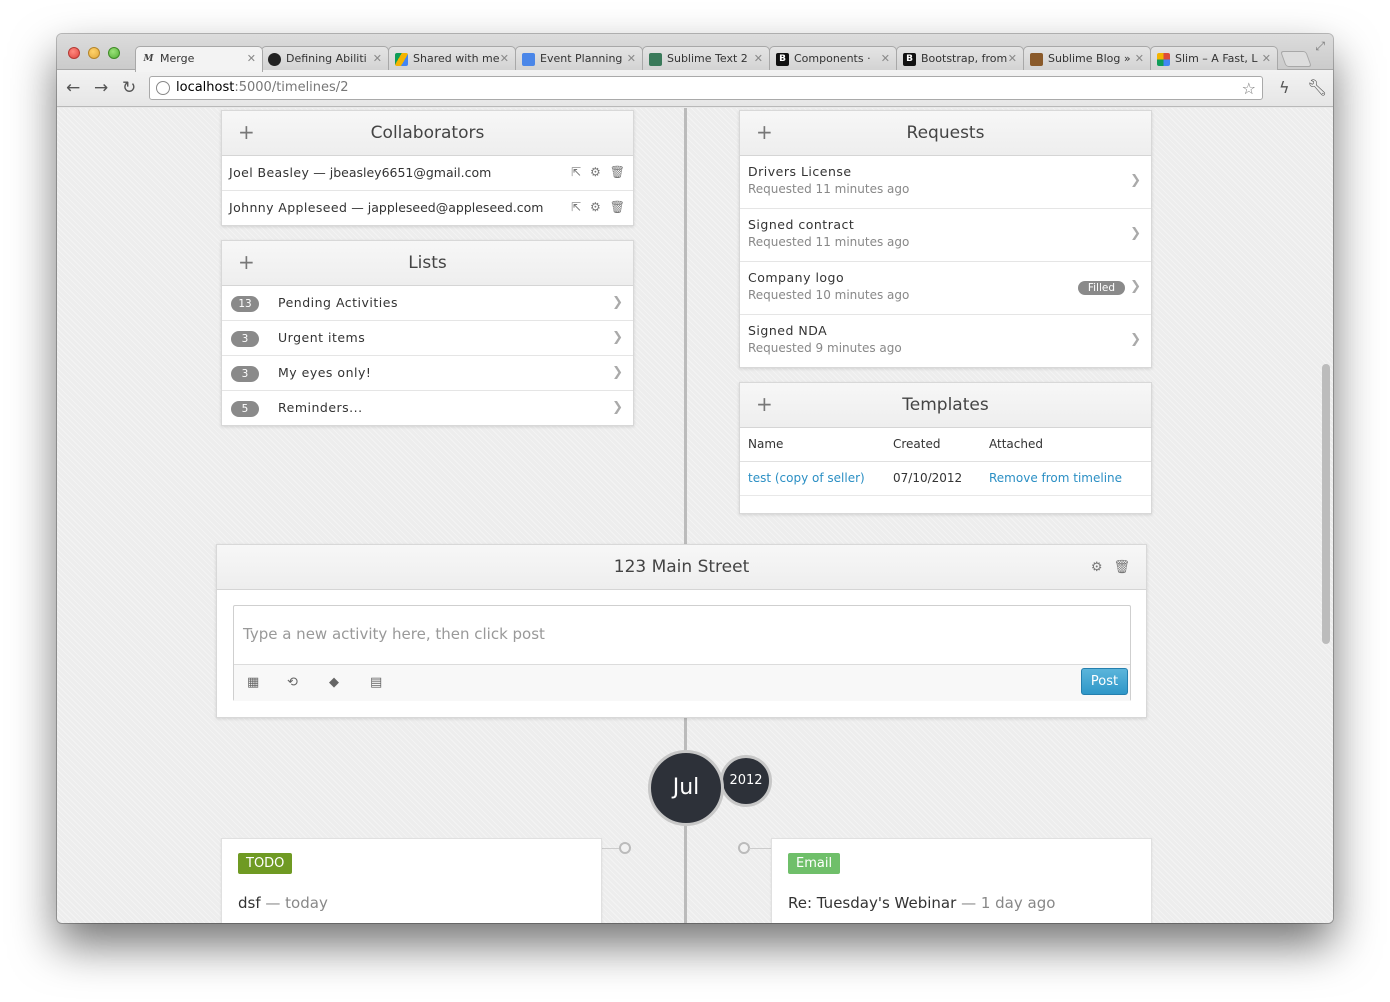 The image size is (1390, 1002). What do you see at coordinates (410, 172) in the screenshot?
I see `collaborator-email: jbeasley6651@gmail.com` at bounding box center [410, 172].